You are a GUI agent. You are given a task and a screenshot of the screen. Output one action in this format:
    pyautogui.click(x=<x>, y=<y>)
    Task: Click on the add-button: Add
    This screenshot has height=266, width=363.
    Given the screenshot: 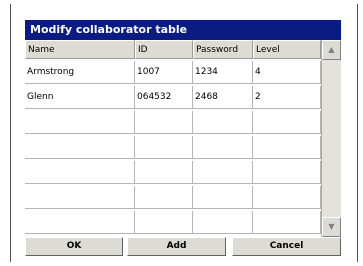 What is the action you would take?
    pyautogui.click(x=176, y=246)
    